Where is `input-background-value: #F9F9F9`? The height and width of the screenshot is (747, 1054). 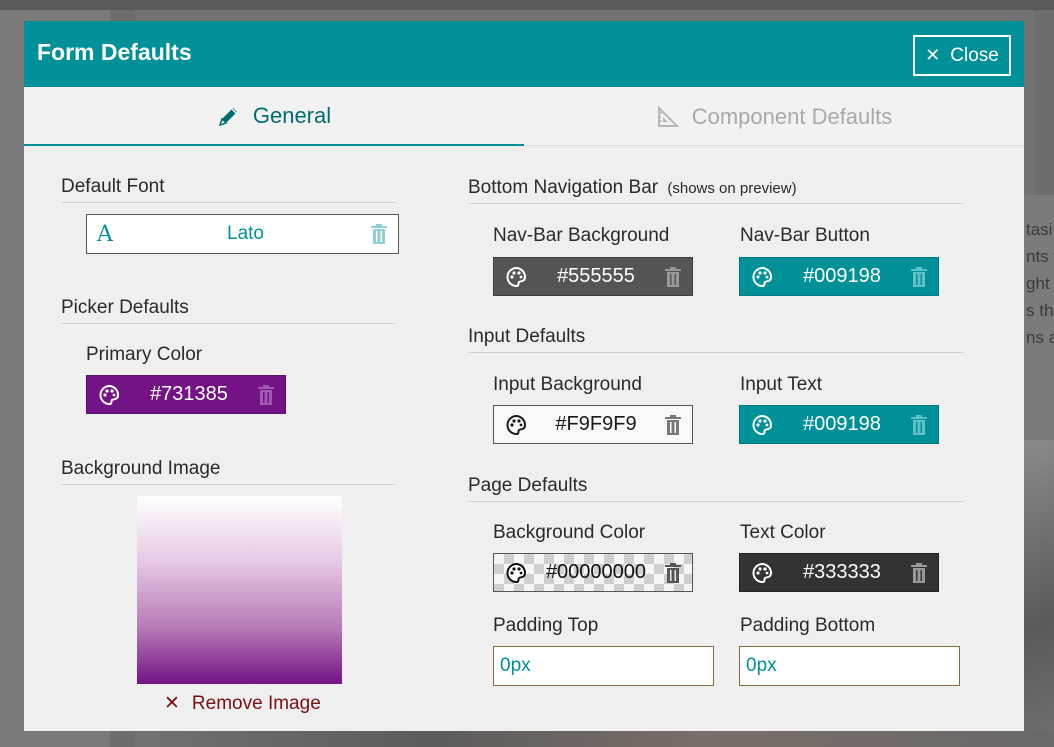 input-background-value: #F9F9F9 is located at coordinates (596, 424).